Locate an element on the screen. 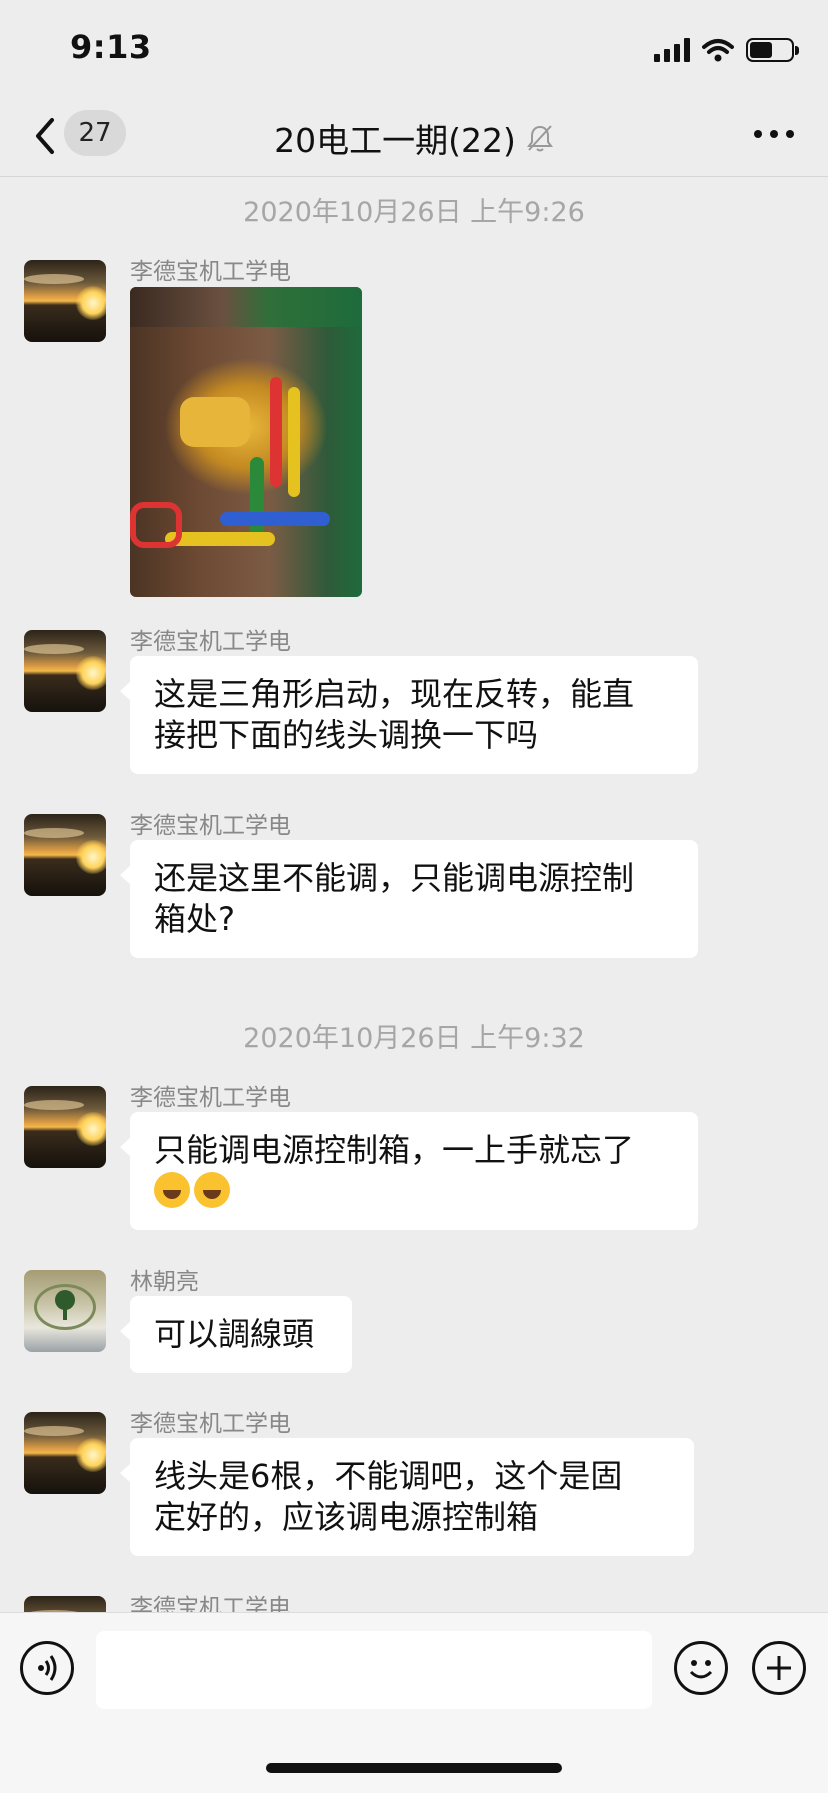 Image resolution: width=828 pixels, height=1793 pixels. chat-title-area: 20电工一期(22) is located at coordinates (414, 138).